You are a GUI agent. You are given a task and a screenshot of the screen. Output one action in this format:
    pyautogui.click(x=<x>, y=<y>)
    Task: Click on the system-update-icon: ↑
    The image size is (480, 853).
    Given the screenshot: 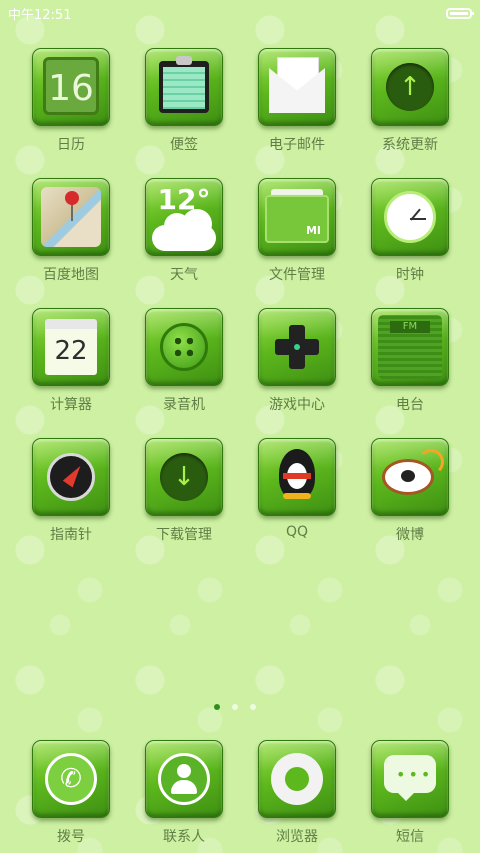 What is the action you would take?
    pyautogui.click(x=410, y=87)
    